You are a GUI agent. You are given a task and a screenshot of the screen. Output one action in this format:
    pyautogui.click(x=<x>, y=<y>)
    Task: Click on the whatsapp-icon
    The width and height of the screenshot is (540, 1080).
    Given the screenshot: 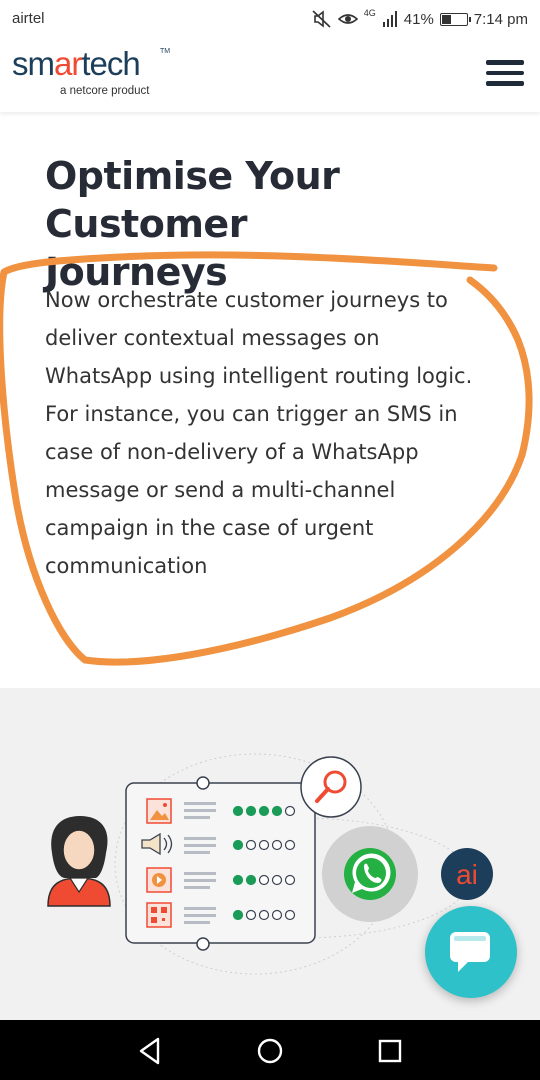 What is the action you would take?
    pyautogui.click(x=370, y=874)
    